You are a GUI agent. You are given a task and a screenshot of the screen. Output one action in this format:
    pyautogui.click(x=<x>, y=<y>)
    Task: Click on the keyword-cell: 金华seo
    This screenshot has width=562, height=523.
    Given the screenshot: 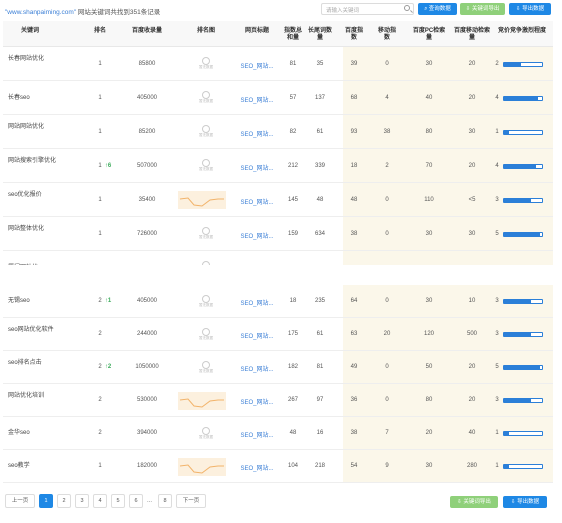 What is the action you would take?
    pyautogui.click(x=32, y=433)
    